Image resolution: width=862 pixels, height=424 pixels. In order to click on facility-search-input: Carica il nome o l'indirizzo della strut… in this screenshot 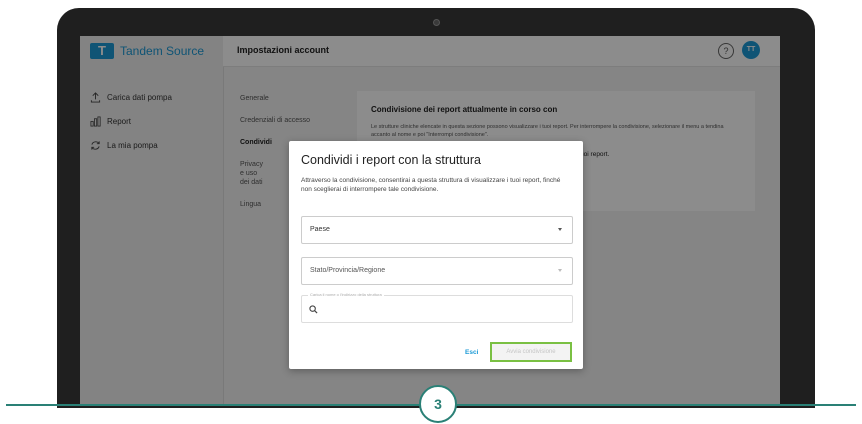, I will do `click(437, 307)`.